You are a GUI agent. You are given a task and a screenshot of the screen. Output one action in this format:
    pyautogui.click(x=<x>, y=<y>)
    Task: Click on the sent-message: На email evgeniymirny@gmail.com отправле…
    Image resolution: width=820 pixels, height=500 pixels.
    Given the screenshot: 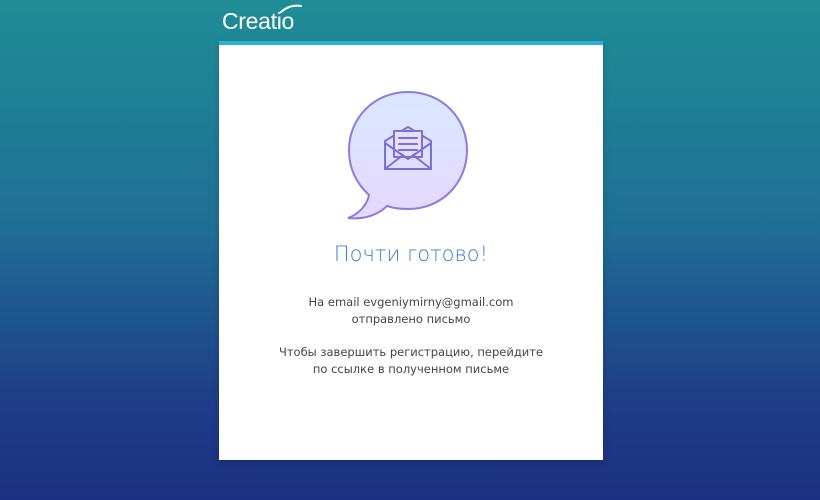 What is the action you would take?
    pyautogui.click(x=411, y=311)
    